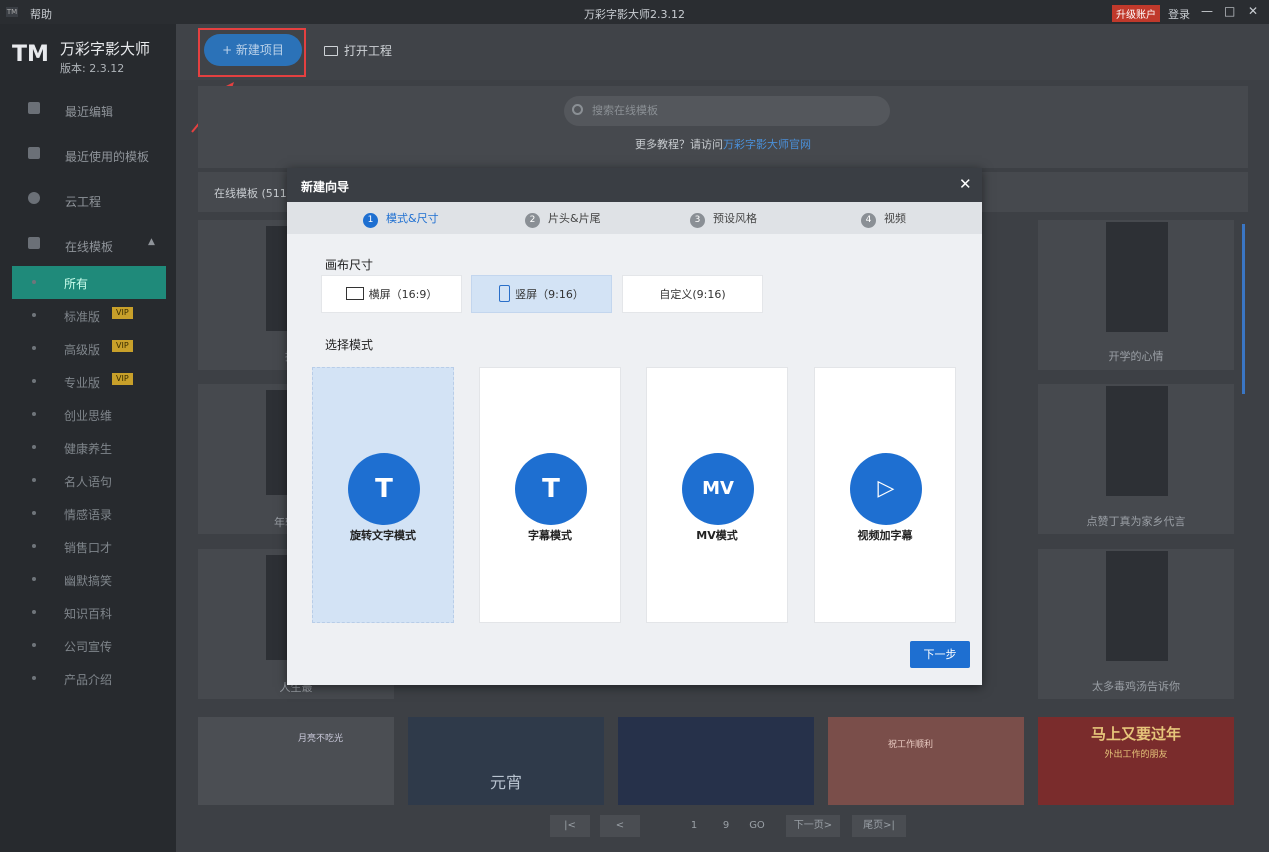 This screenshot has width=1269, height=852. What do you see at coordinates (940, 654) in the screenshot?
I see `next-step-button: 下一步` at bounding box center [940, 654].